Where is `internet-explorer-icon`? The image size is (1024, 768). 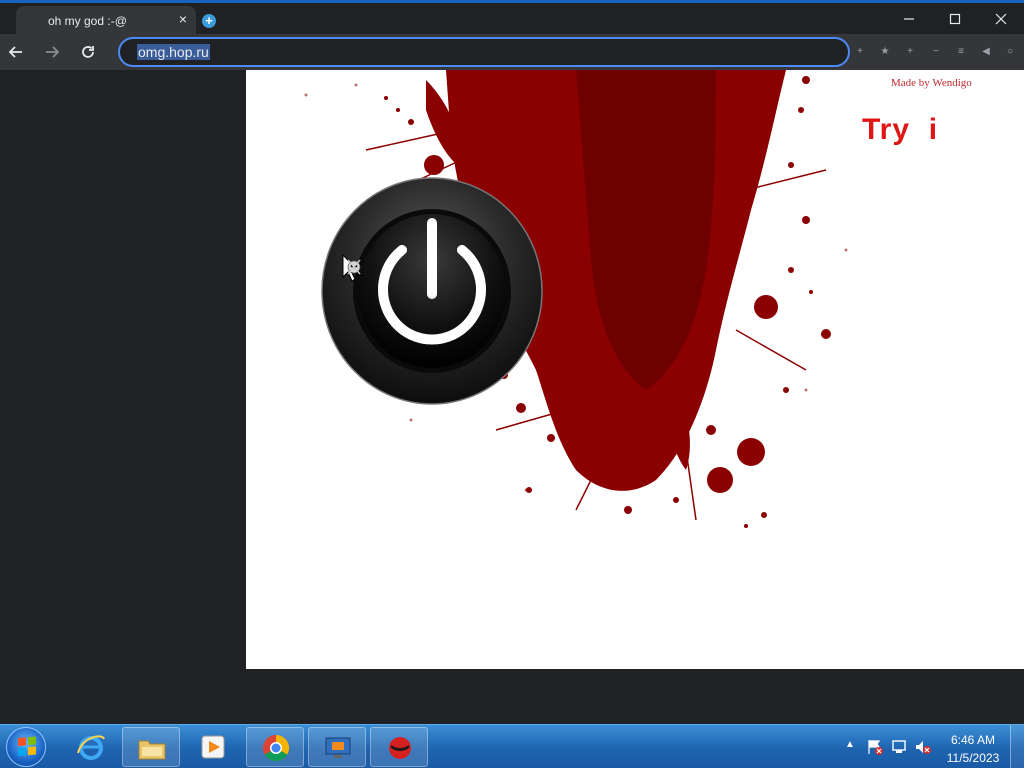 internet-explorer-icon is located at coordinates (91, 747).